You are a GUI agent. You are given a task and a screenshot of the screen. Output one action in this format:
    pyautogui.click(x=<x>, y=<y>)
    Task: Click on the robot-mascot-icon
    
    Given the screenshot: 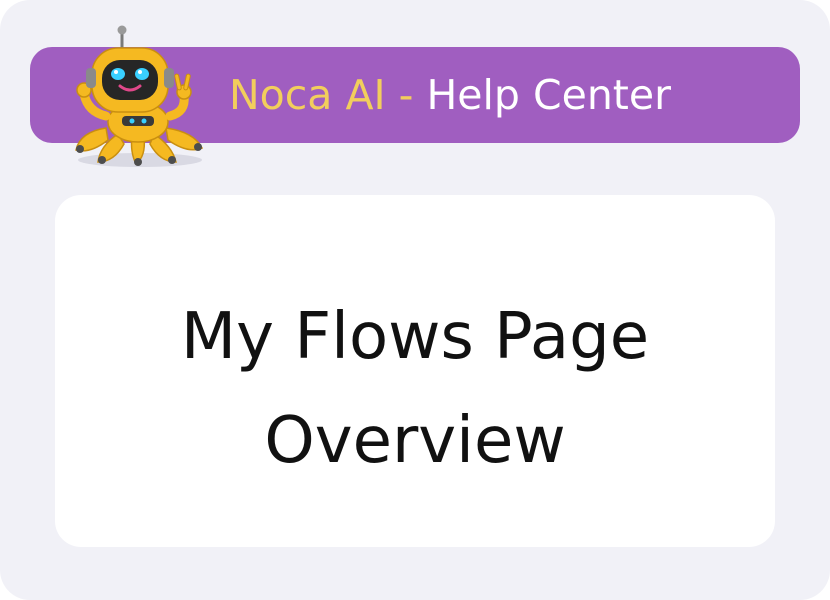 What is the action you would take?
    pyautogui.click(x=139, y=96)
    